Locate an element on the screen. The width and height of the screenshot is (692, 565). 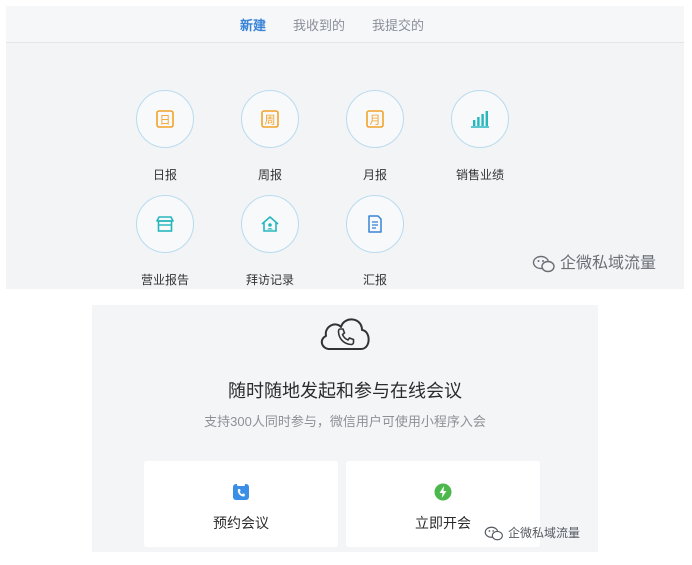
tab-submitted: 我提交的 is located at coordinates (398, 24).